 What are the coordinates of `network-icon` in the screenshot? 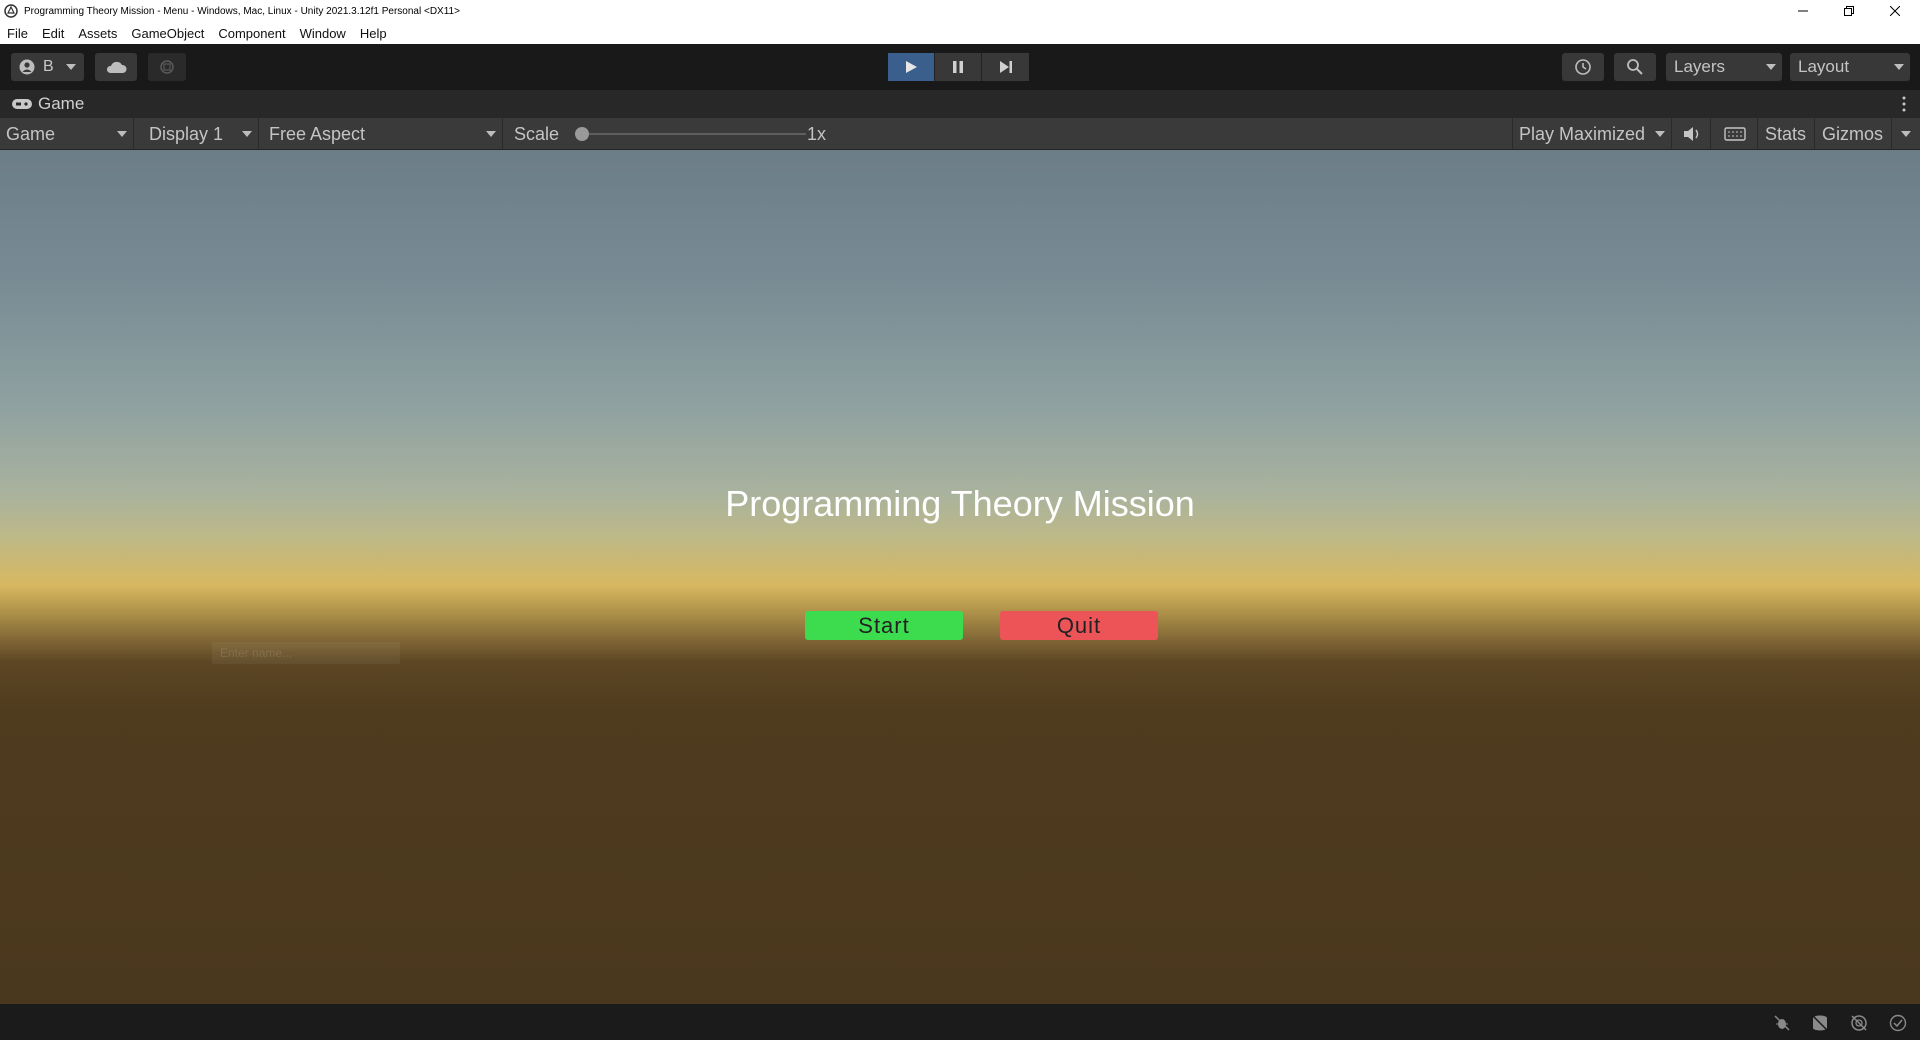 It's located at (1859, 1023).